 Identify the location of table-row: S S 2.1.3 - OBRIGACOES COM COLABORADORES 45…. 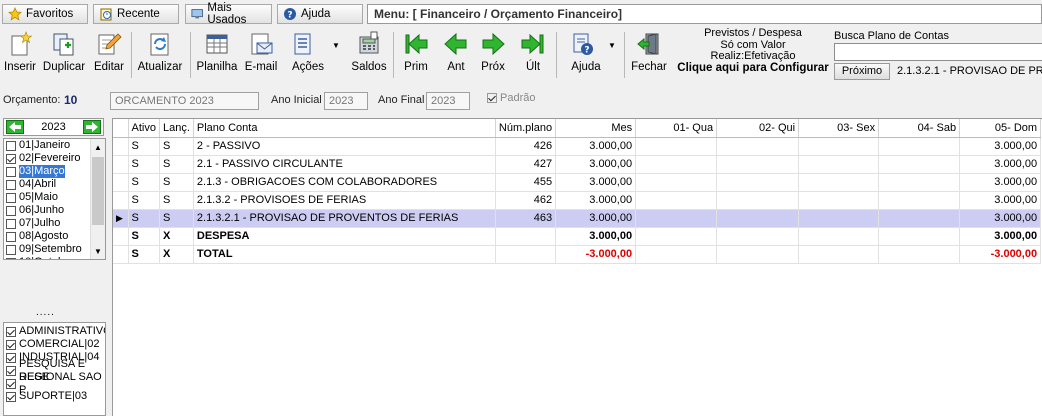
(577, 182).